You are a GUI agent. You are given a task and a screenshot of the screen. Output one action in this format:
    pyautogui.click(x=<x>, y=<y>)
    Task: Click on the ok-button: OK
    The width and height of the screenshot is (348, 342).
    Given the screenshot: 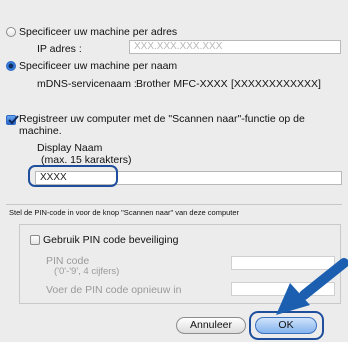 What is the action you would take?
    pyautogui.click(x=286, y=325)
    